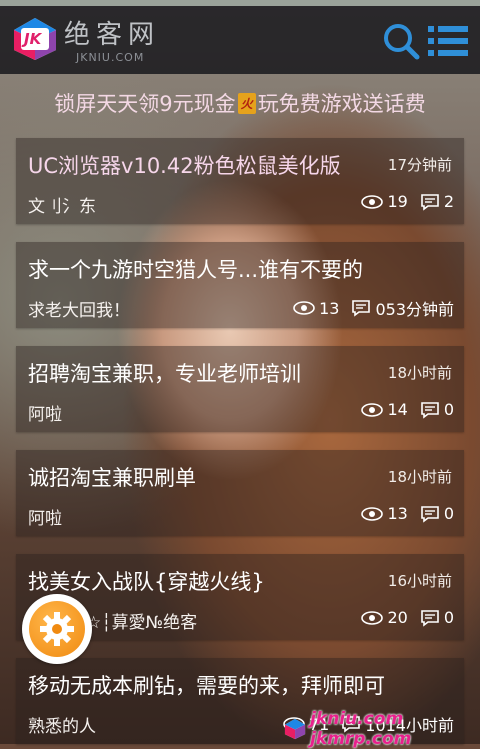  Describe the element at coordinates (62, 724) in the screenshot. I see `post-author: 熟悉的人` at that location.